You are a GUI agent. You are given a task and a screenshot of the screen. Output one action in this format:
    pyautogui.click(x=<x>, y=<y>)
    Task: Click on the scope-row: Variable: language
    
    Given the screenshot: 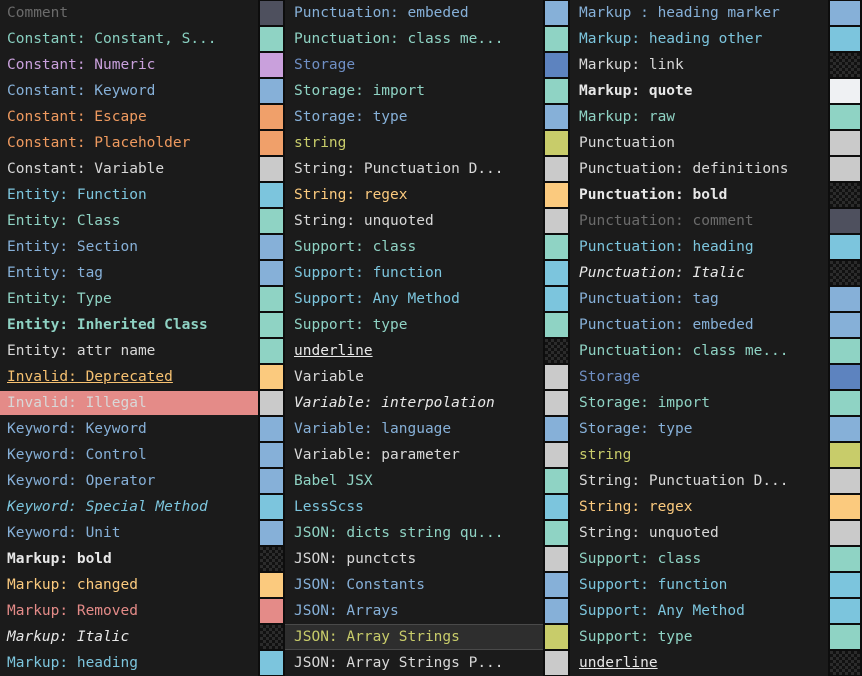 What is the action you would take?
    pyautogui.click(x=427, y=429)
    